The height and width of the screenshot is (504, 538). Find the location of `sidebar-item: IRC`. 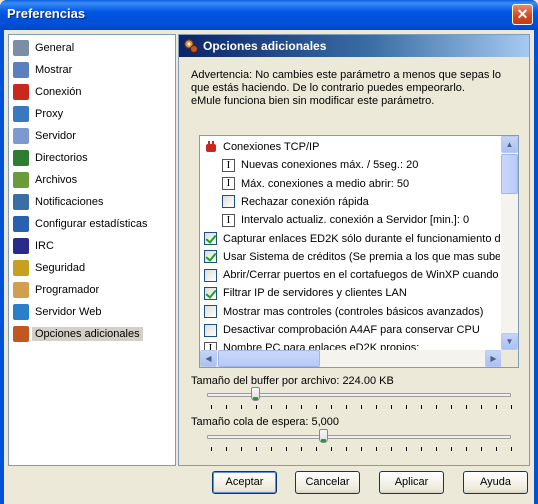

sidebar-item: IRC is located at coordinates (33, 246).